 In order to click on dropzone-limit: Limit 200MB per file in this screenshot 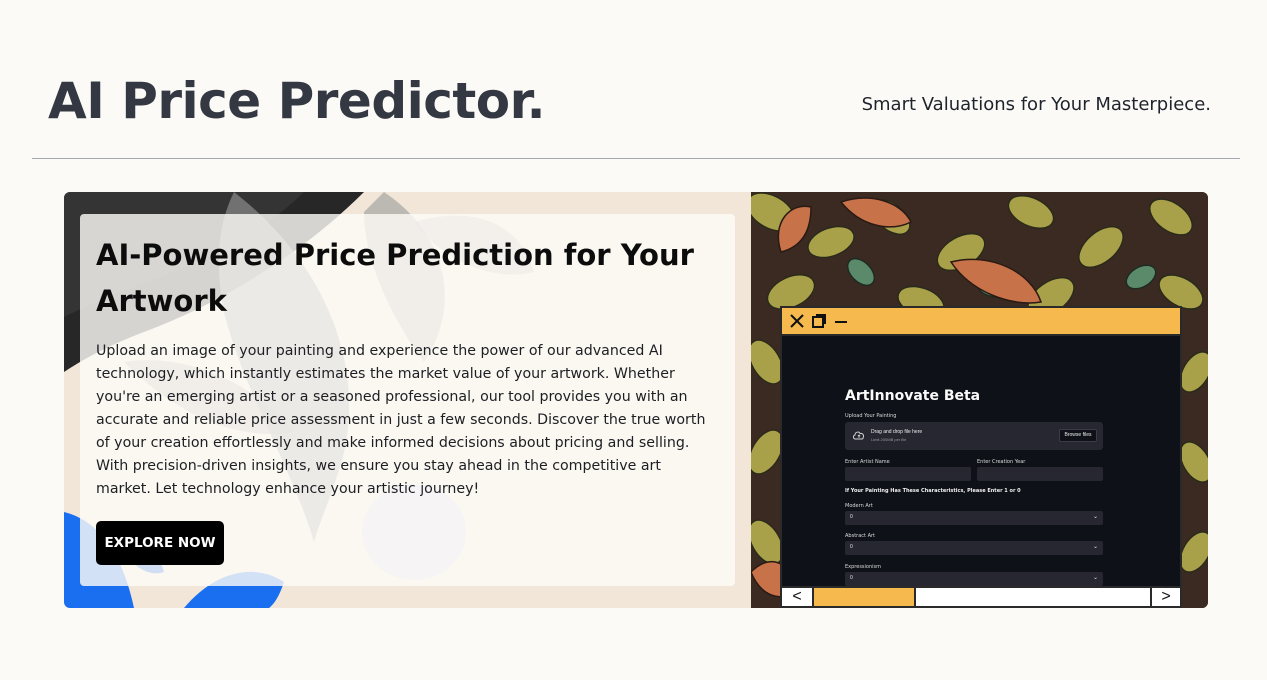, I will do `click(889, 439)`.